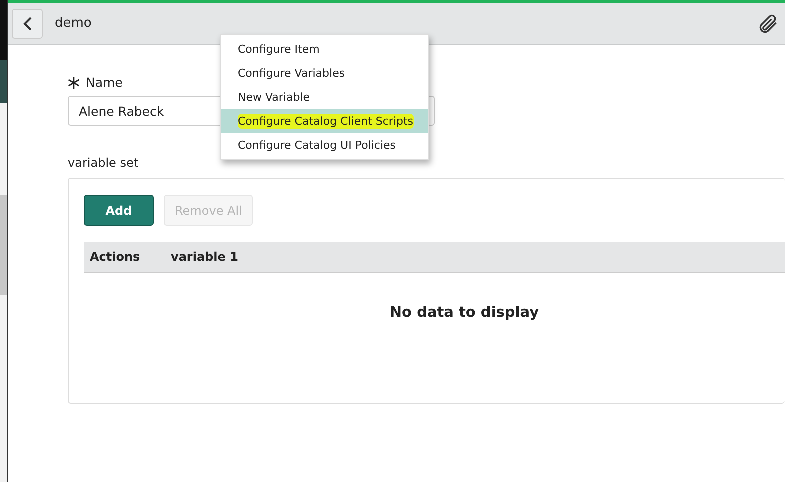 The width and height of the screenshot is (785, 482). I want to click on field-label: Name, so click(104, 82).